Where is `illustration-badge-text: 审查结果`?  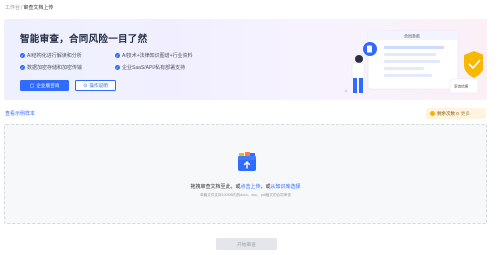
illustration-badge-text: 审查结果 is located at coordinates (461, 86).